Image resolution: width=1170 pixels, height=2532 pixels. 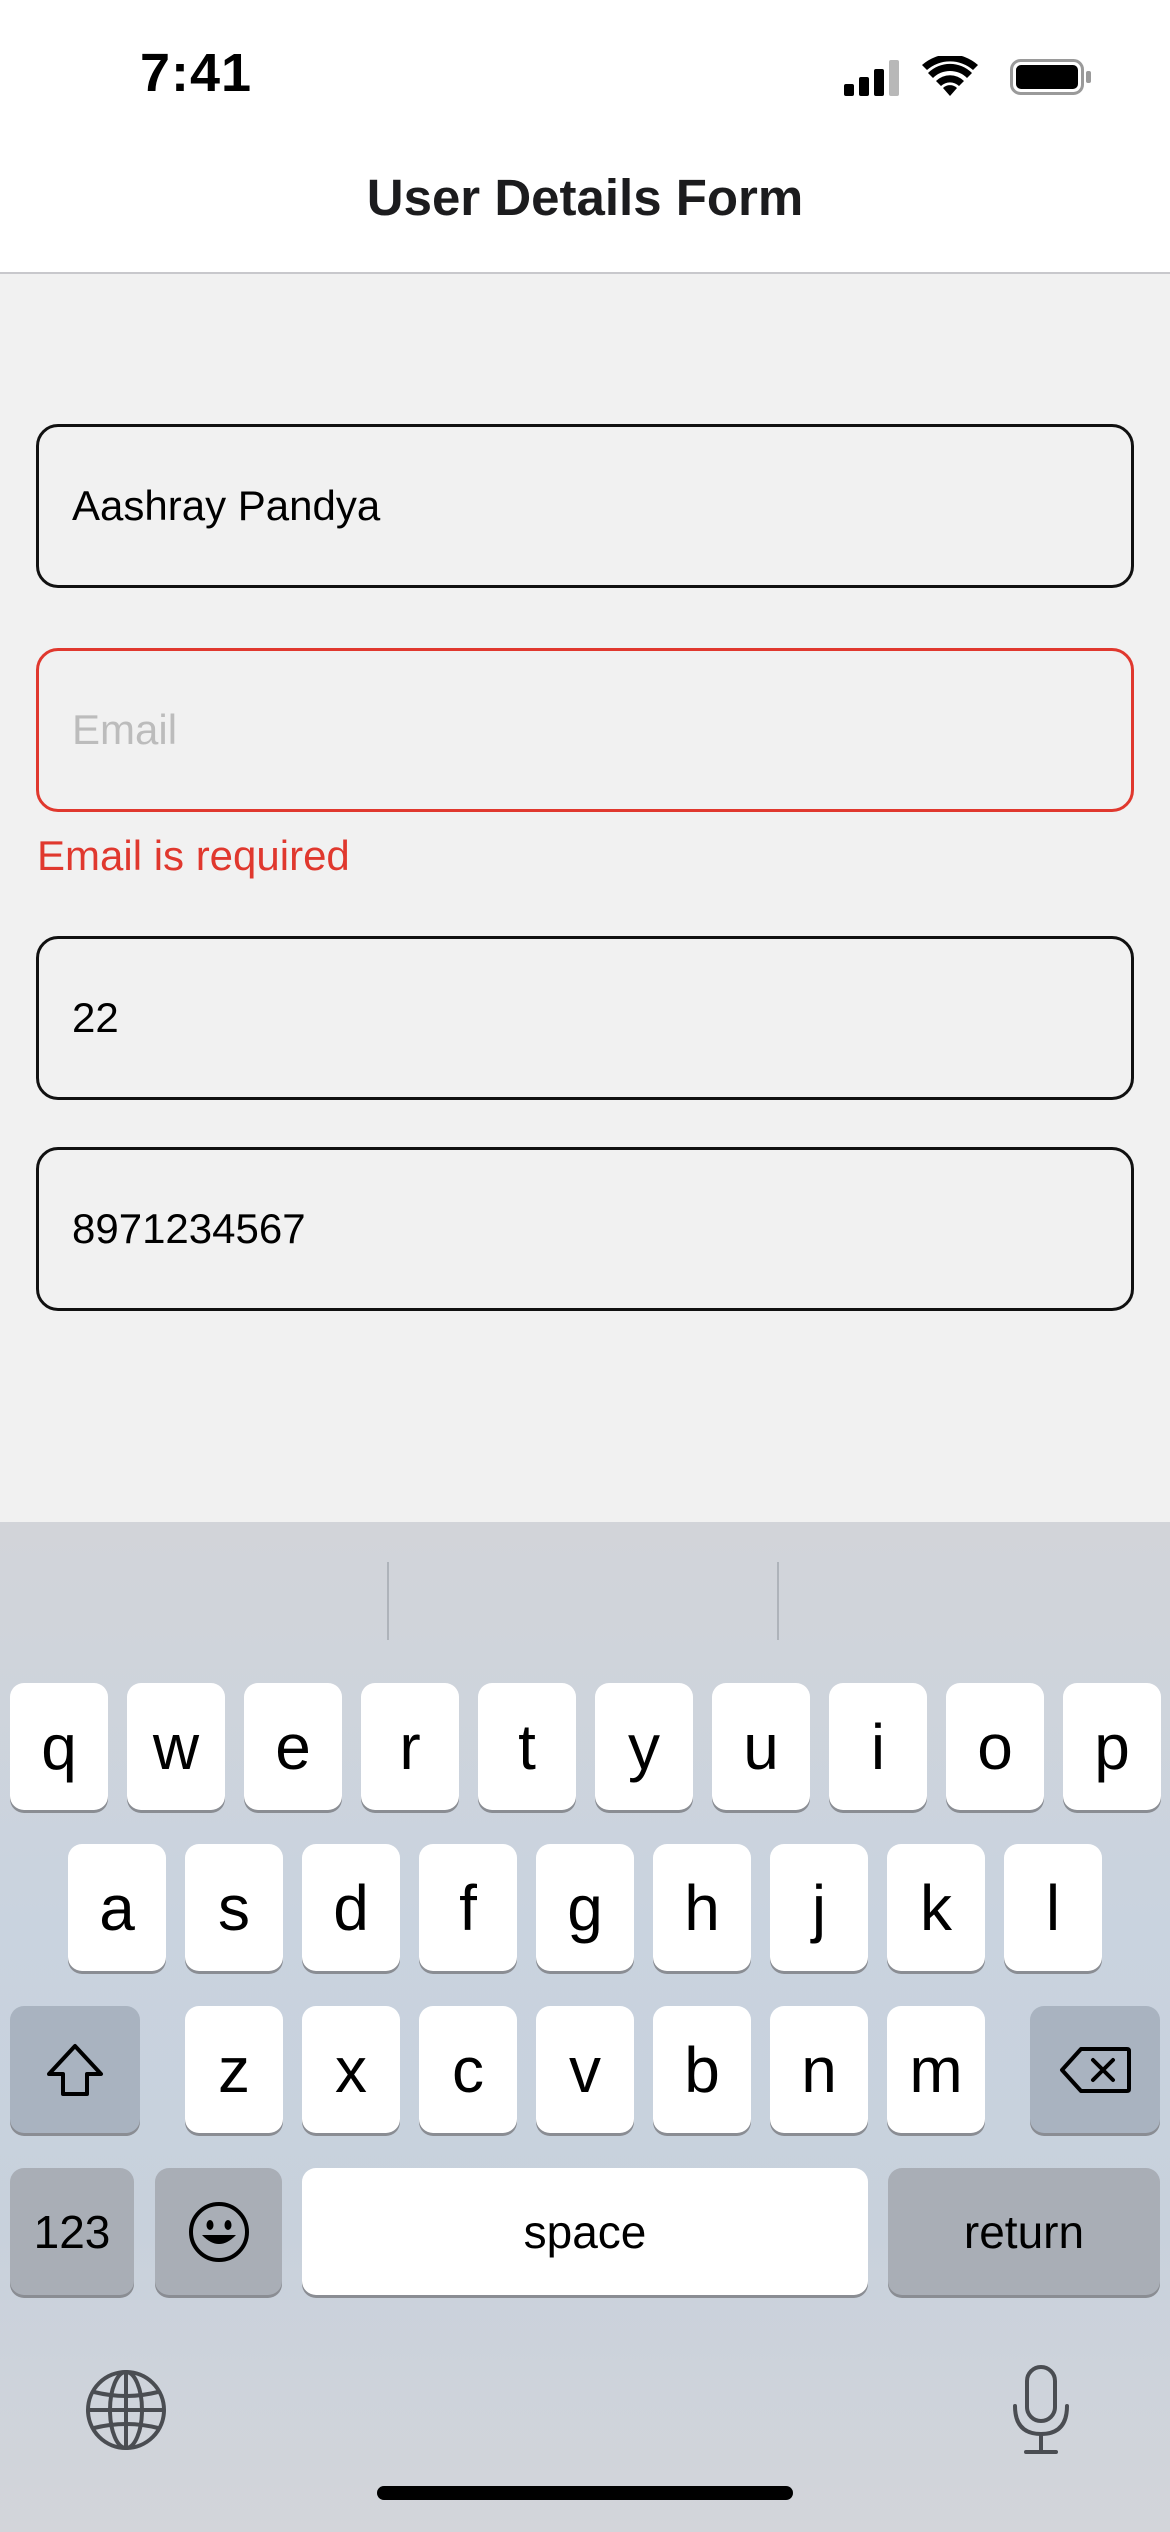 I want to click on key-e: e, so click(x=293, y=1746).